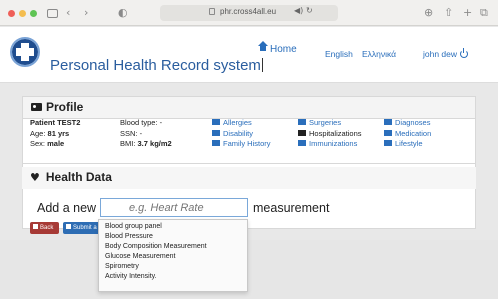 The width and height of the screenshot is (498, 299). Describe the element at coordinates (262, 65) in the screenshot. I see `text-cursor` at that location.